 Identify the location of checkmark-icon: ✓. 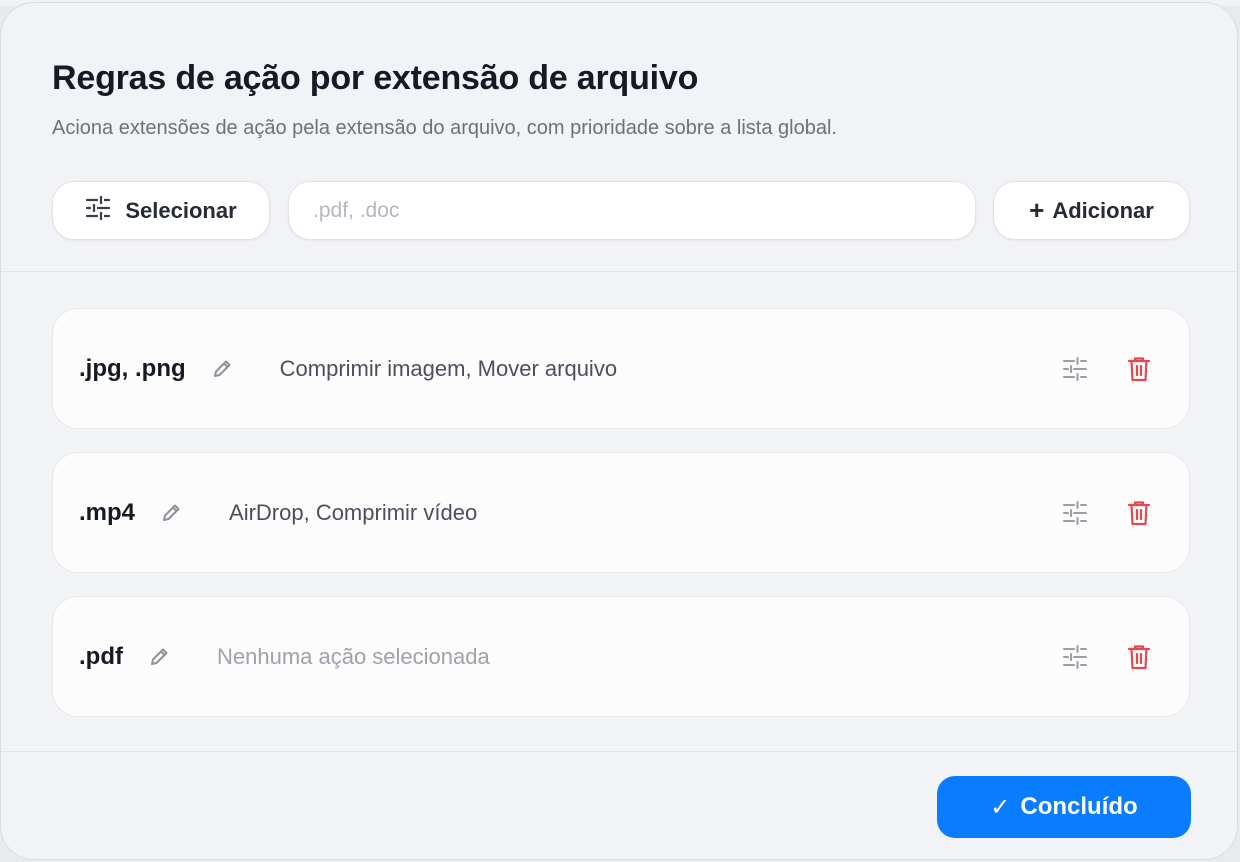
(1000, 807).